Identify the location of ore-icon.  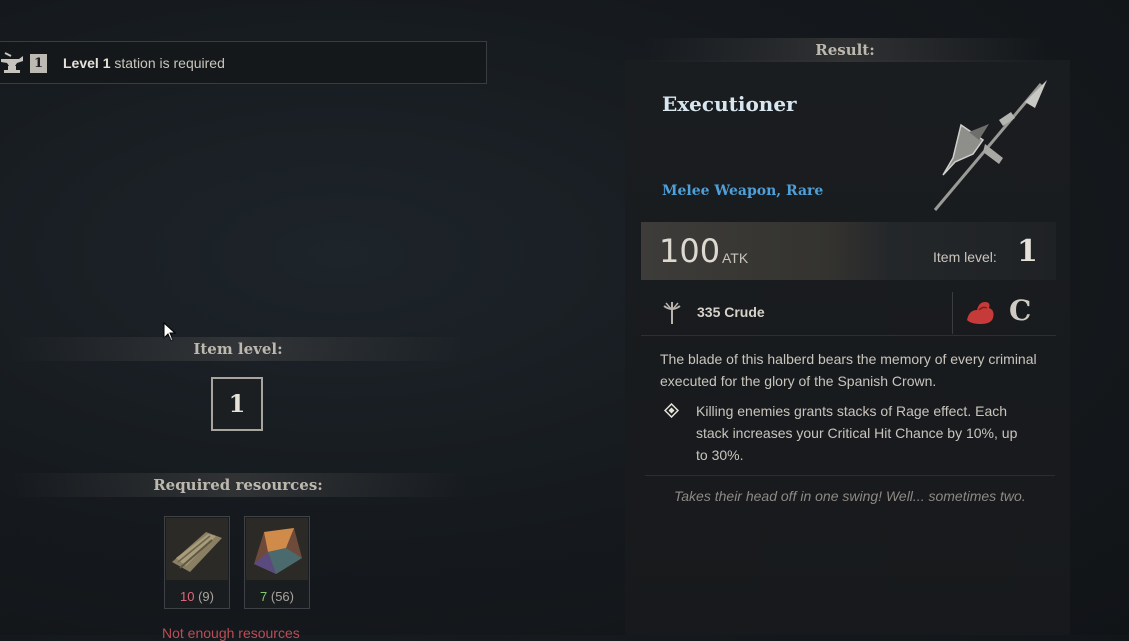
(277, 549).